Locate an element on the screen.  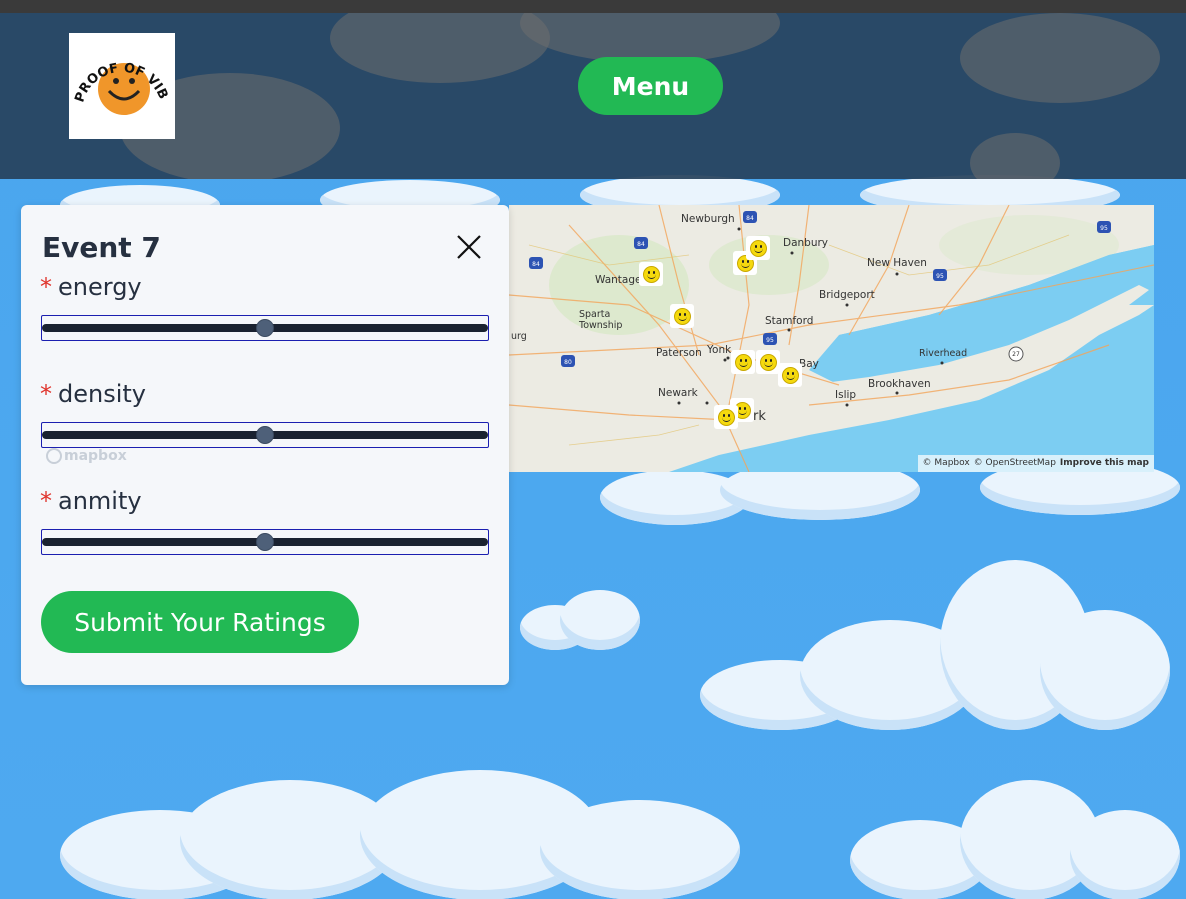
map-label: Yonk is located at coordinates (719, 350).